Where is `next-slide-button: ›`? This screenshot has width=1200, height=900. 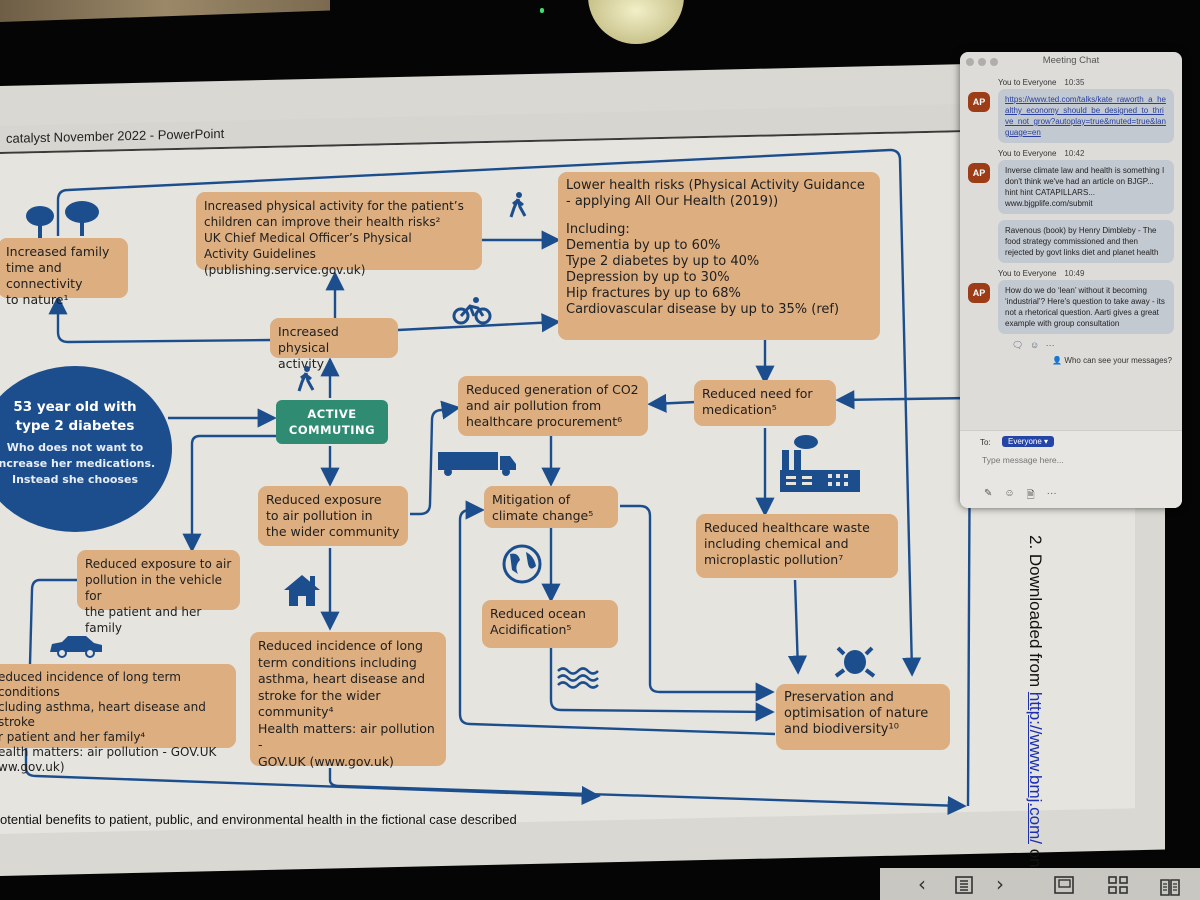 next-slide-button: › is located at coordinates (1000, 884).